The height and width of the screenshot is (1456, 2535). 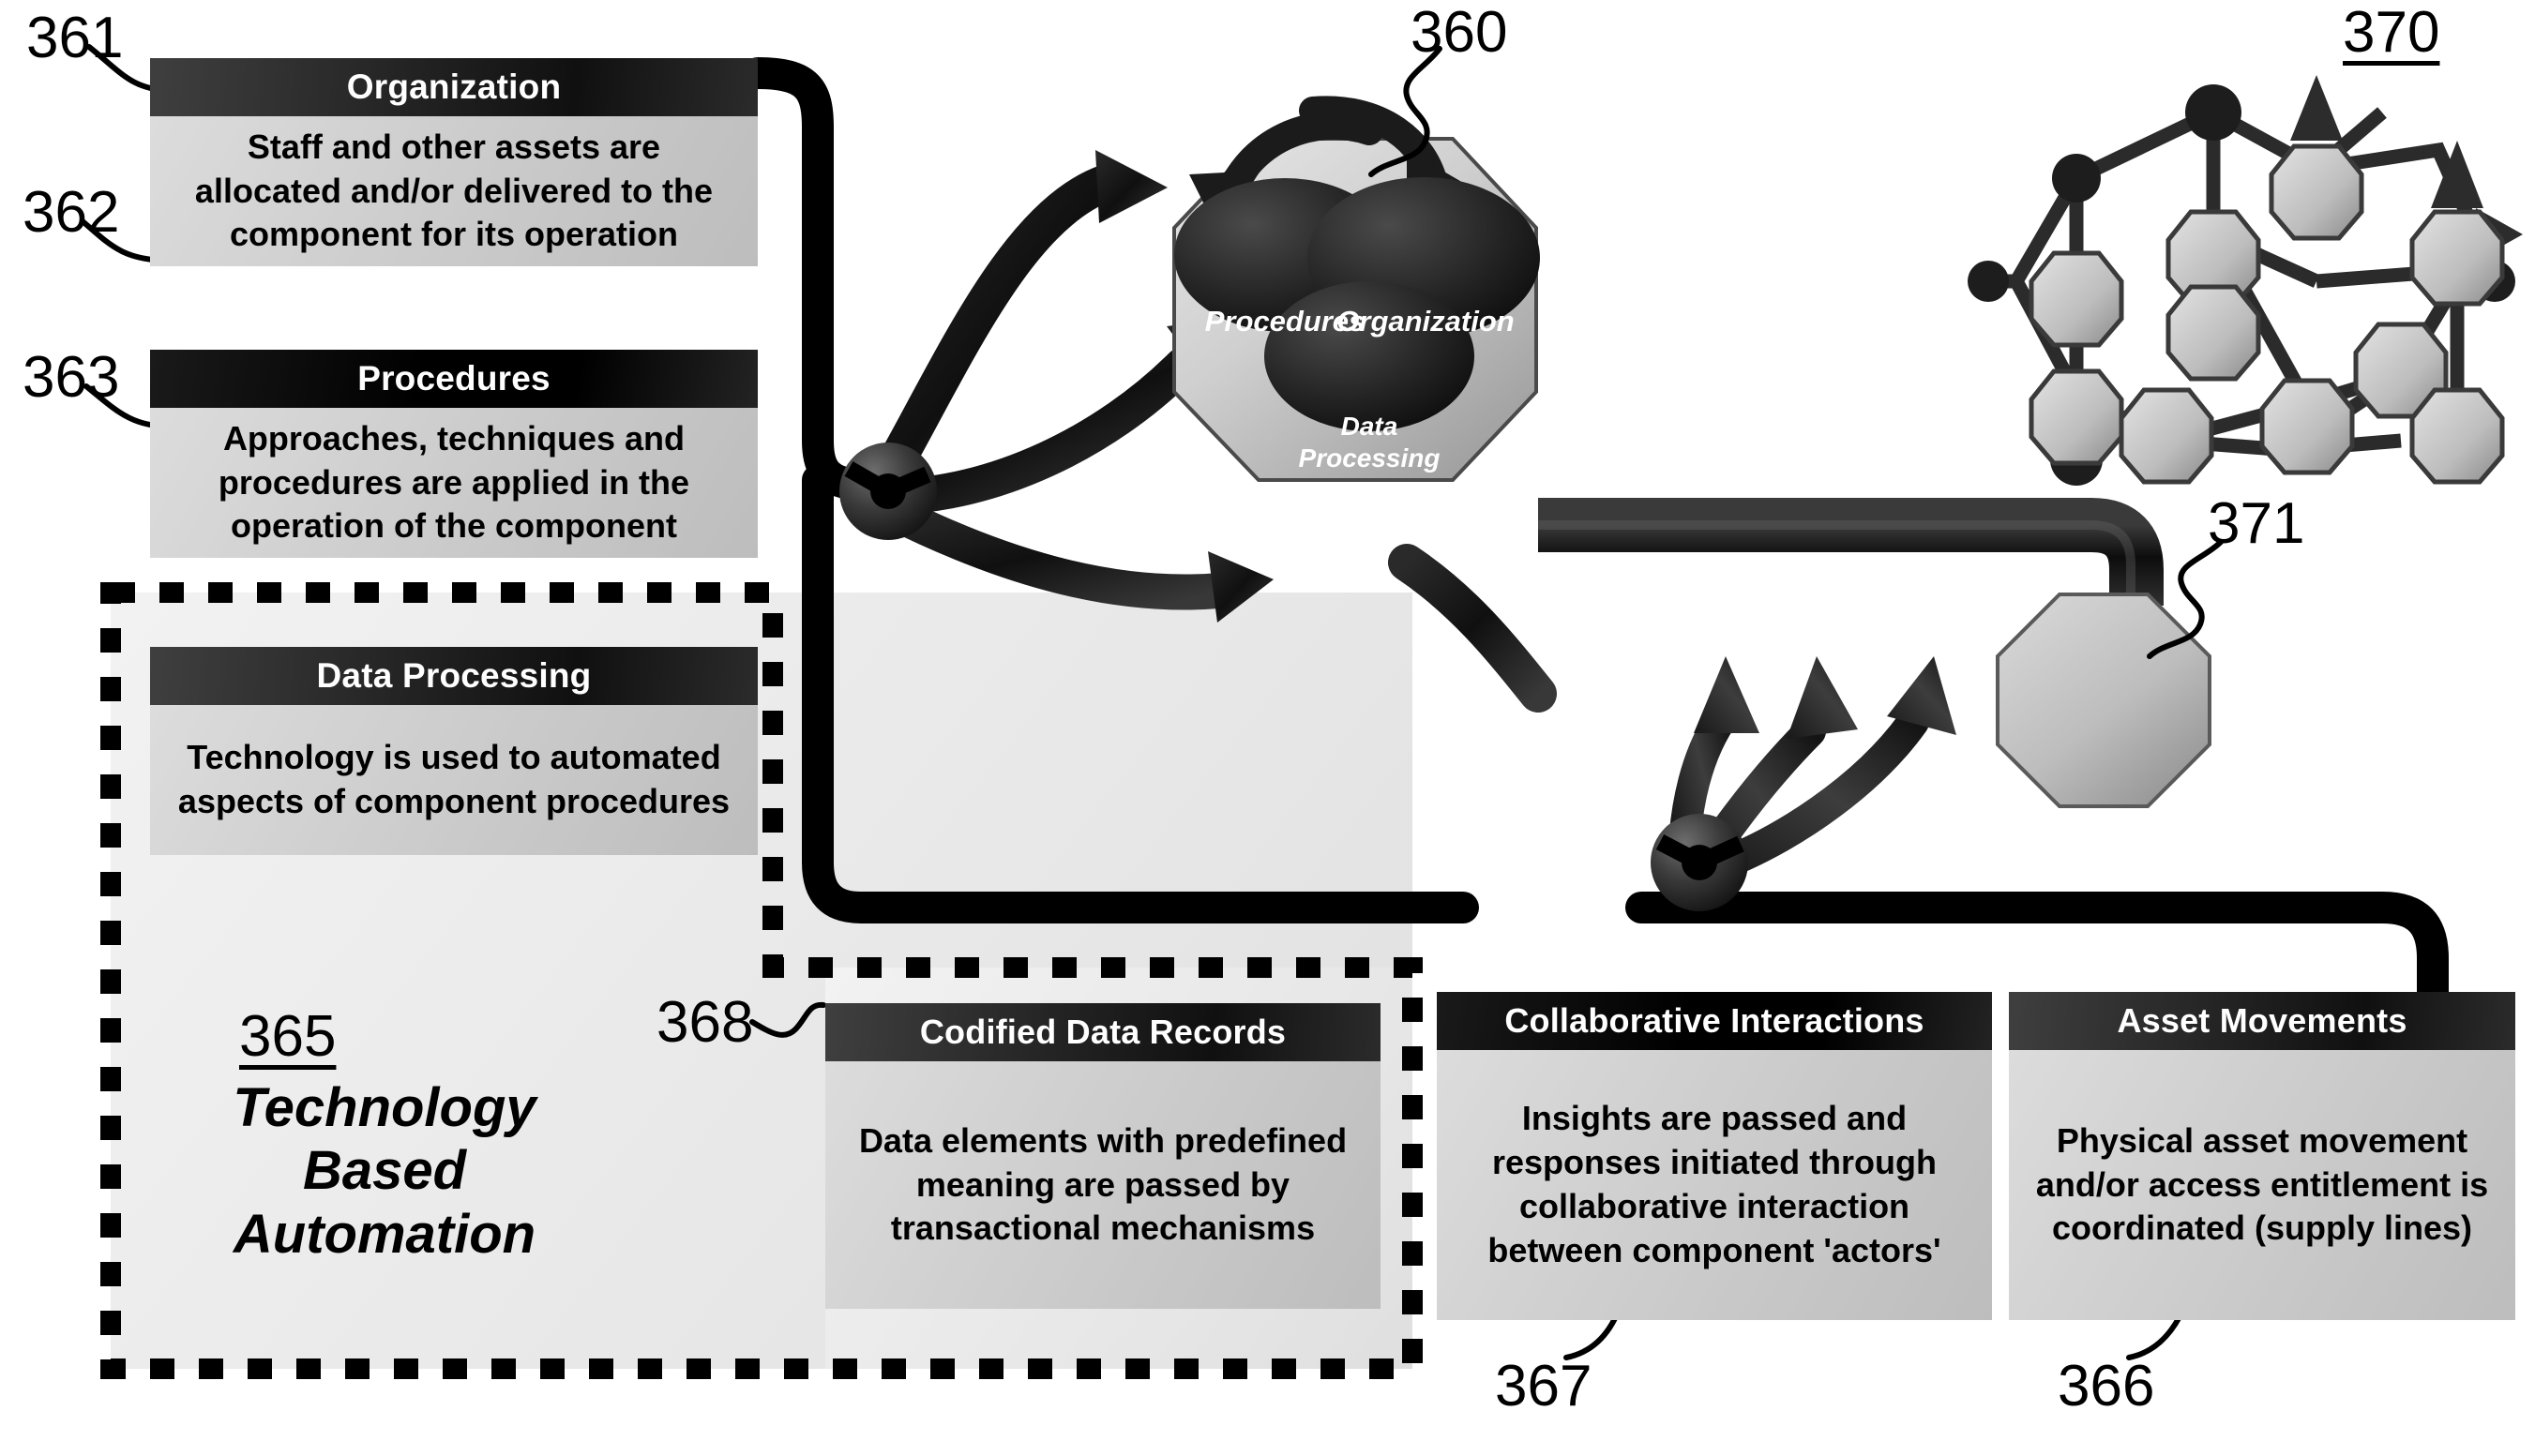 What do you see at coordinates (705, 1023) in the screenshot?
I see `ref-368: 368` at bounding box center [705, 1023].